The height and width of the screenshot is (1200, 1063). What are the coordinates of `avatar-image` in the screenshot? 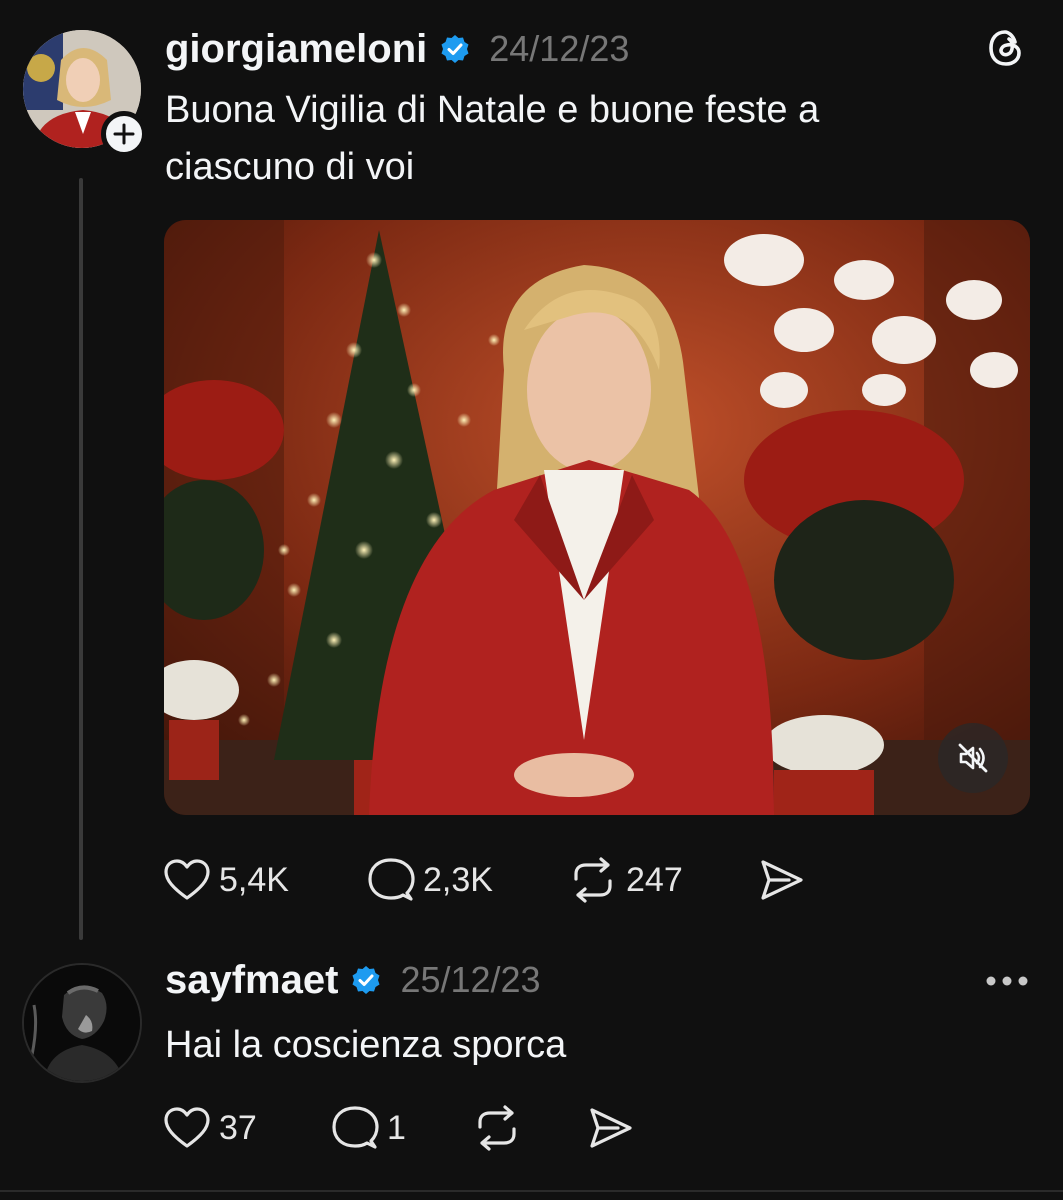 It's located at (82, 1023).